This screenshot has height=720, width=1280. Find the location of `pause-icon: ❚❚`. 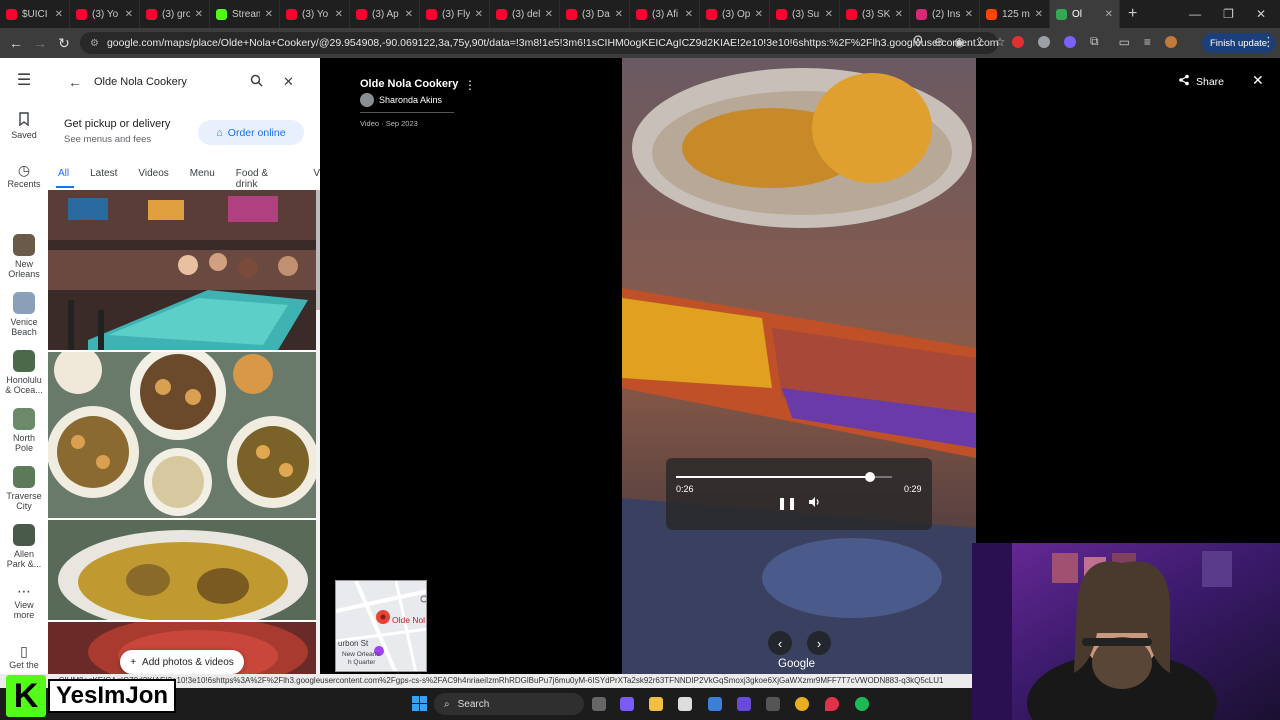

pause-icon: ❚❚ is located at coordinates (787, 503).